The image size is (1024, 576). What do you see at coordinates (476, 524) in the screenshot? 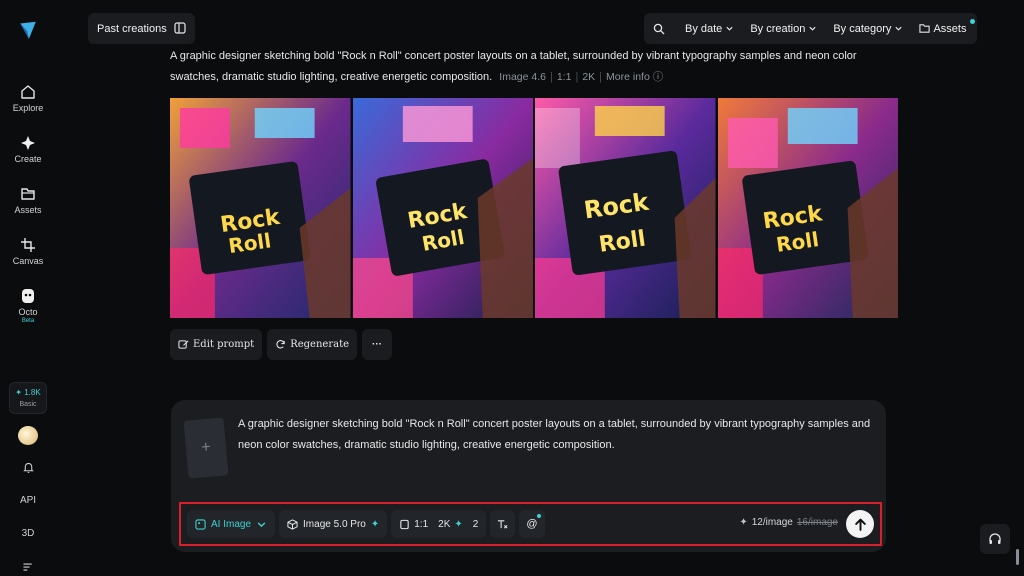
I see `count-select: 2` at bounding box center [476, 524].